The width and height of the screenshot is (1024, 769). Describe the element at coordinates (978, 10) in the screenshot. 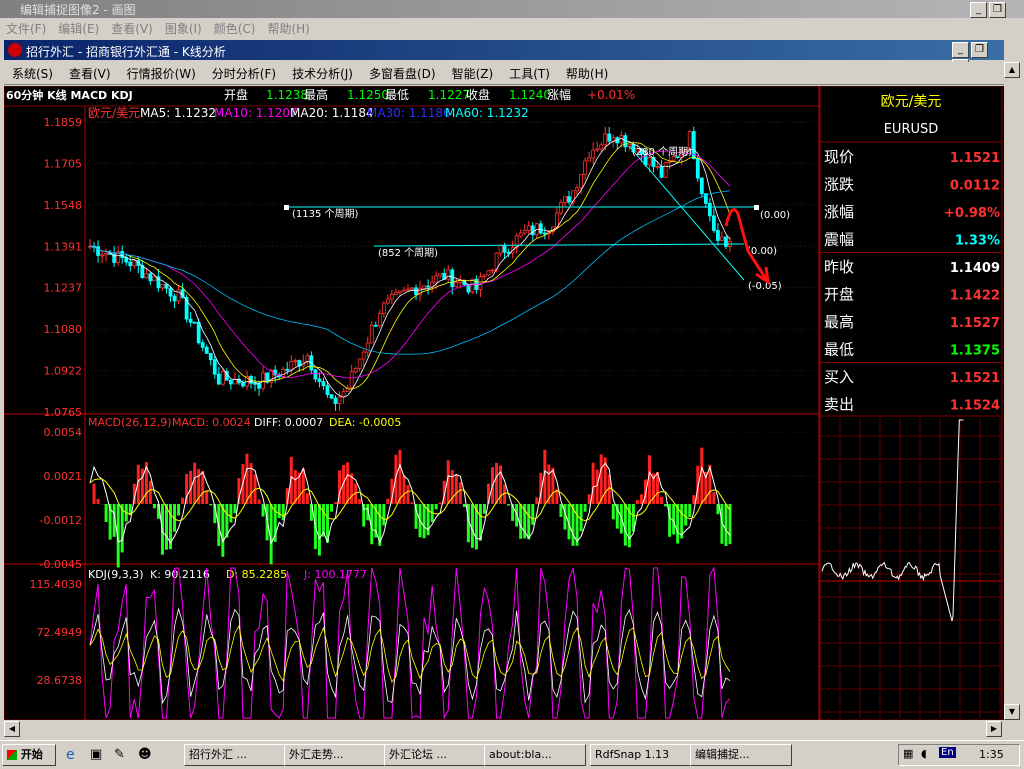

I see `minimize-button: _` at that location.